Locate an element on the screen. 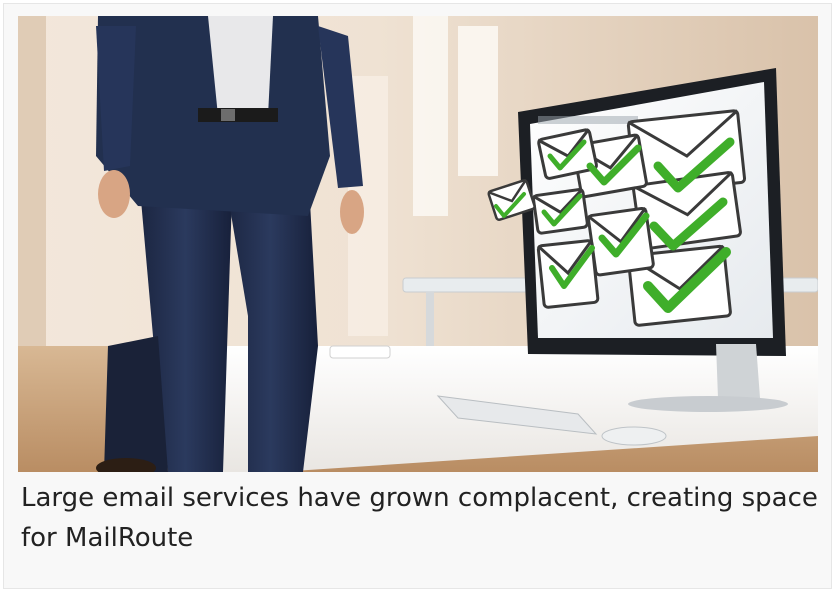  mouse is located at coordinates (634, 436).